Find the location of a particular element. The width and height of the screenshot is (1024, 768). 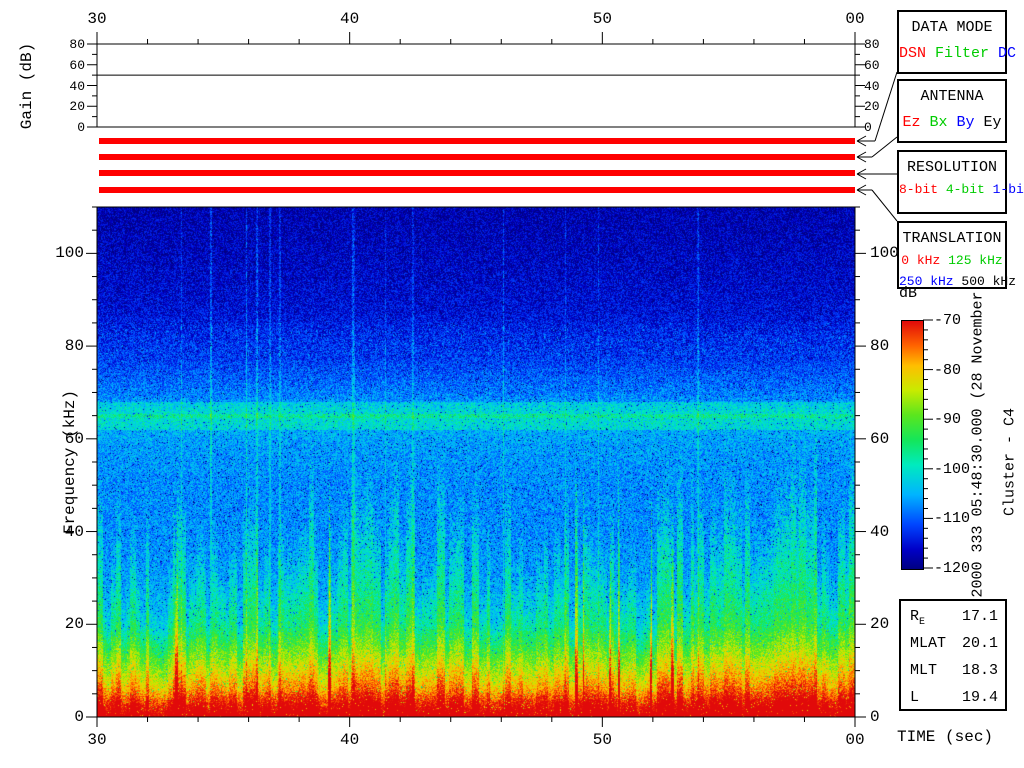

panel-antenna: ANTENNA Ez Bx By Ey is located at coordinates (952, 111).